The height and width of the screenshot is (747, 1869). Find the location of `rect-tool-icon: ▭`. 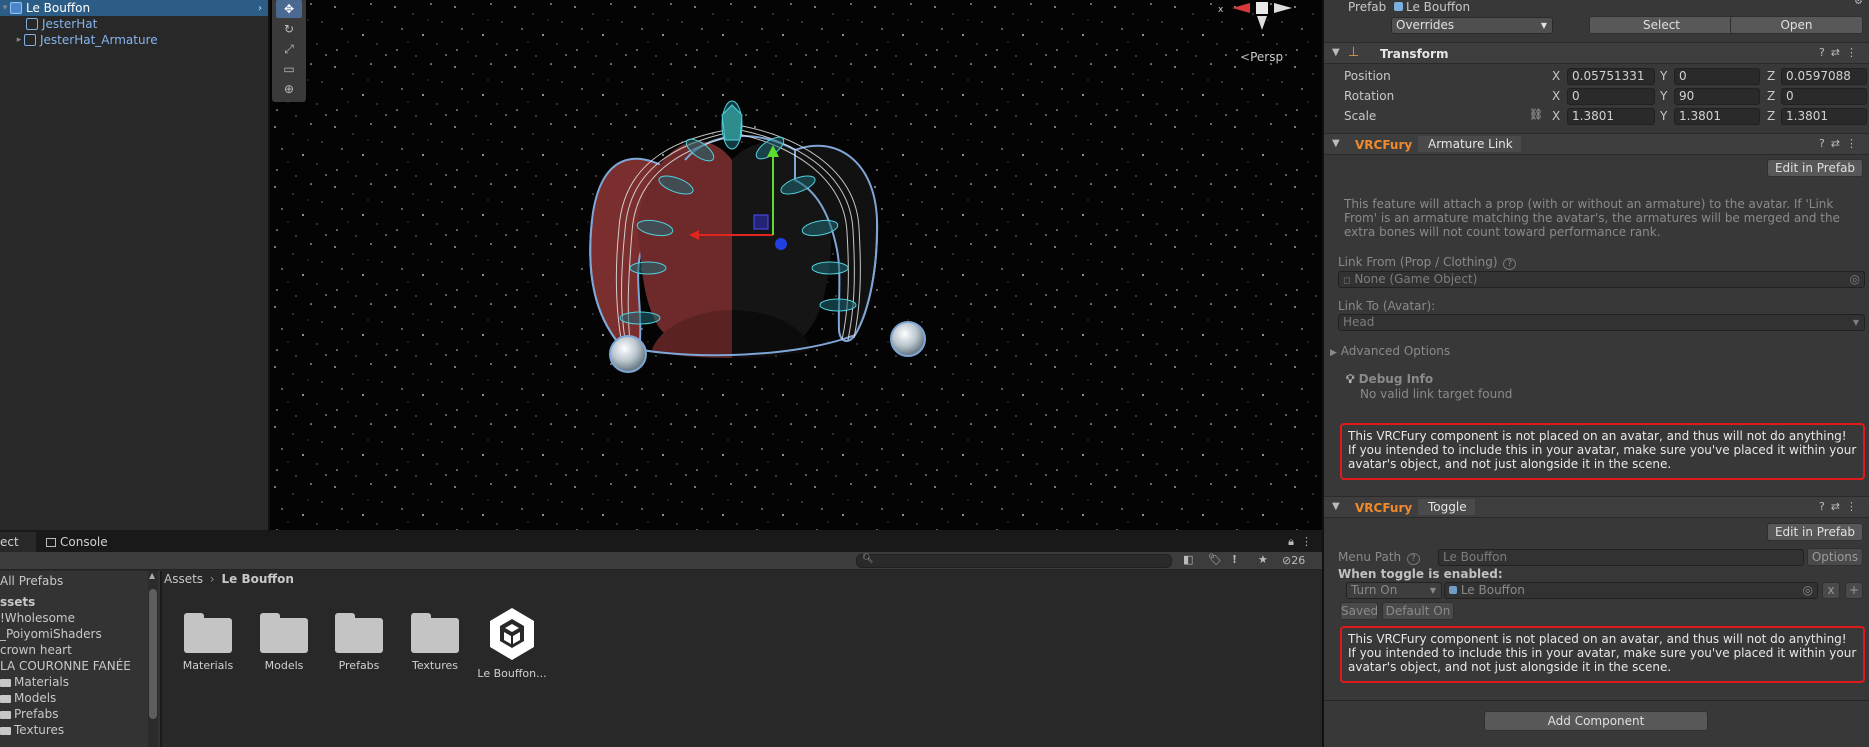

rect-tool-icon: ▭ is located at coordinates (289, 69).